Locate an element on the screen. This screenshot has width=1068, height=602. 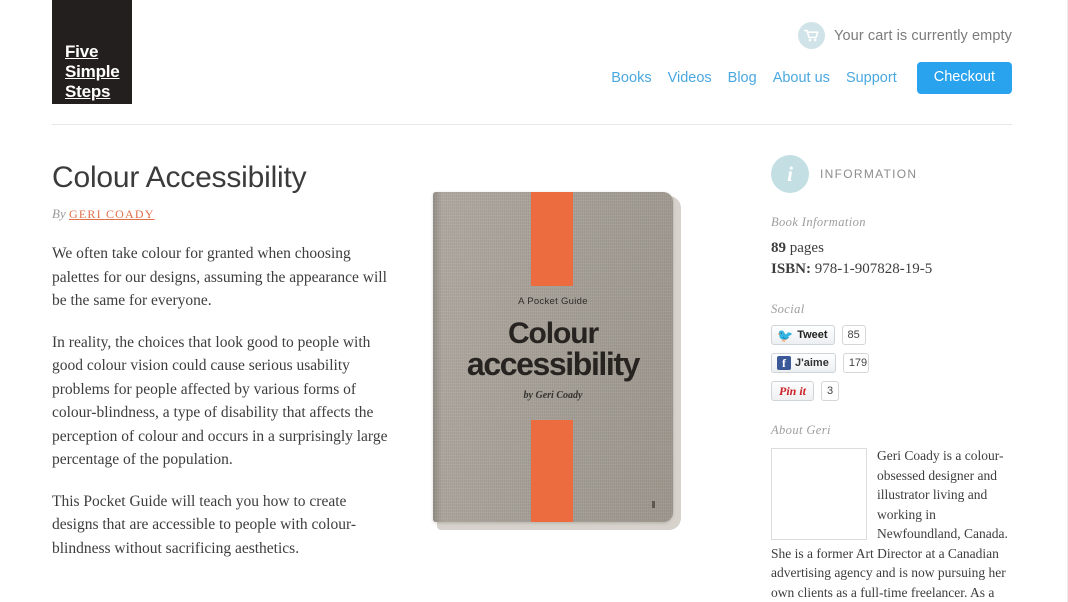
nav-item-support: Support is located at coordinates (871, 78).